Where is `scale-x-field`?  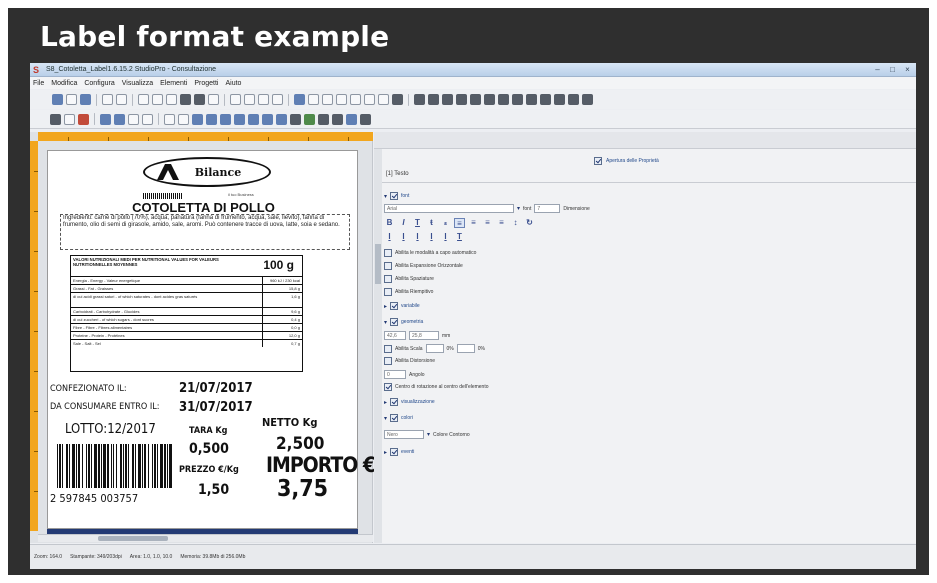
scale-x-field is located at coordinates (434, 348).